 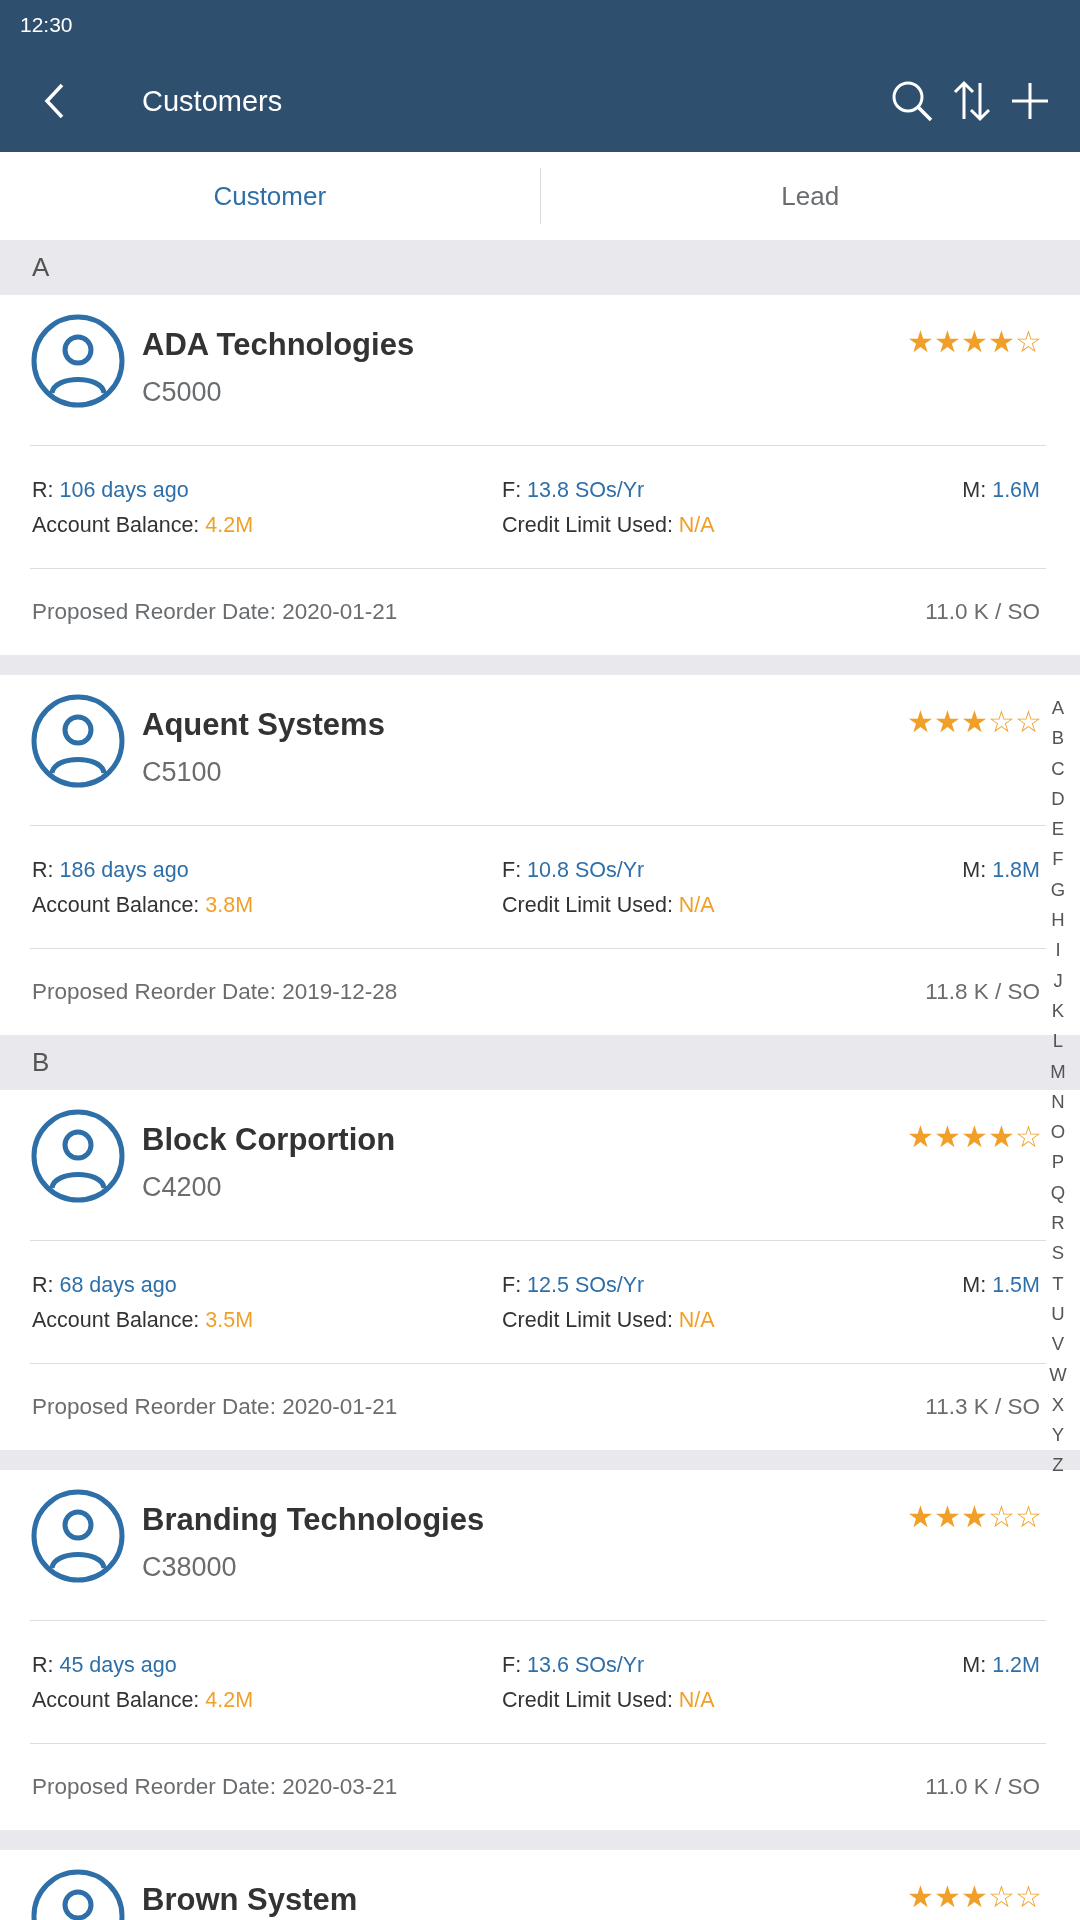 I want to click on monetary-text: M: 1.5M, so click(x=1001, y=1285).